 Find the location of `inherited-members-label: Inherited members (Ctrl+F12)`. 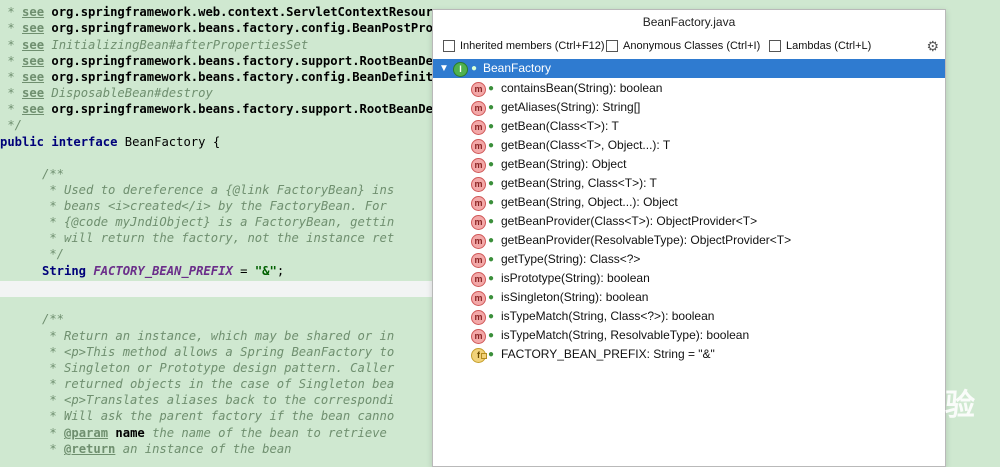

inherited-members-label: Inherited members (Ctrl+F12) is located at coordinates (532, 46).